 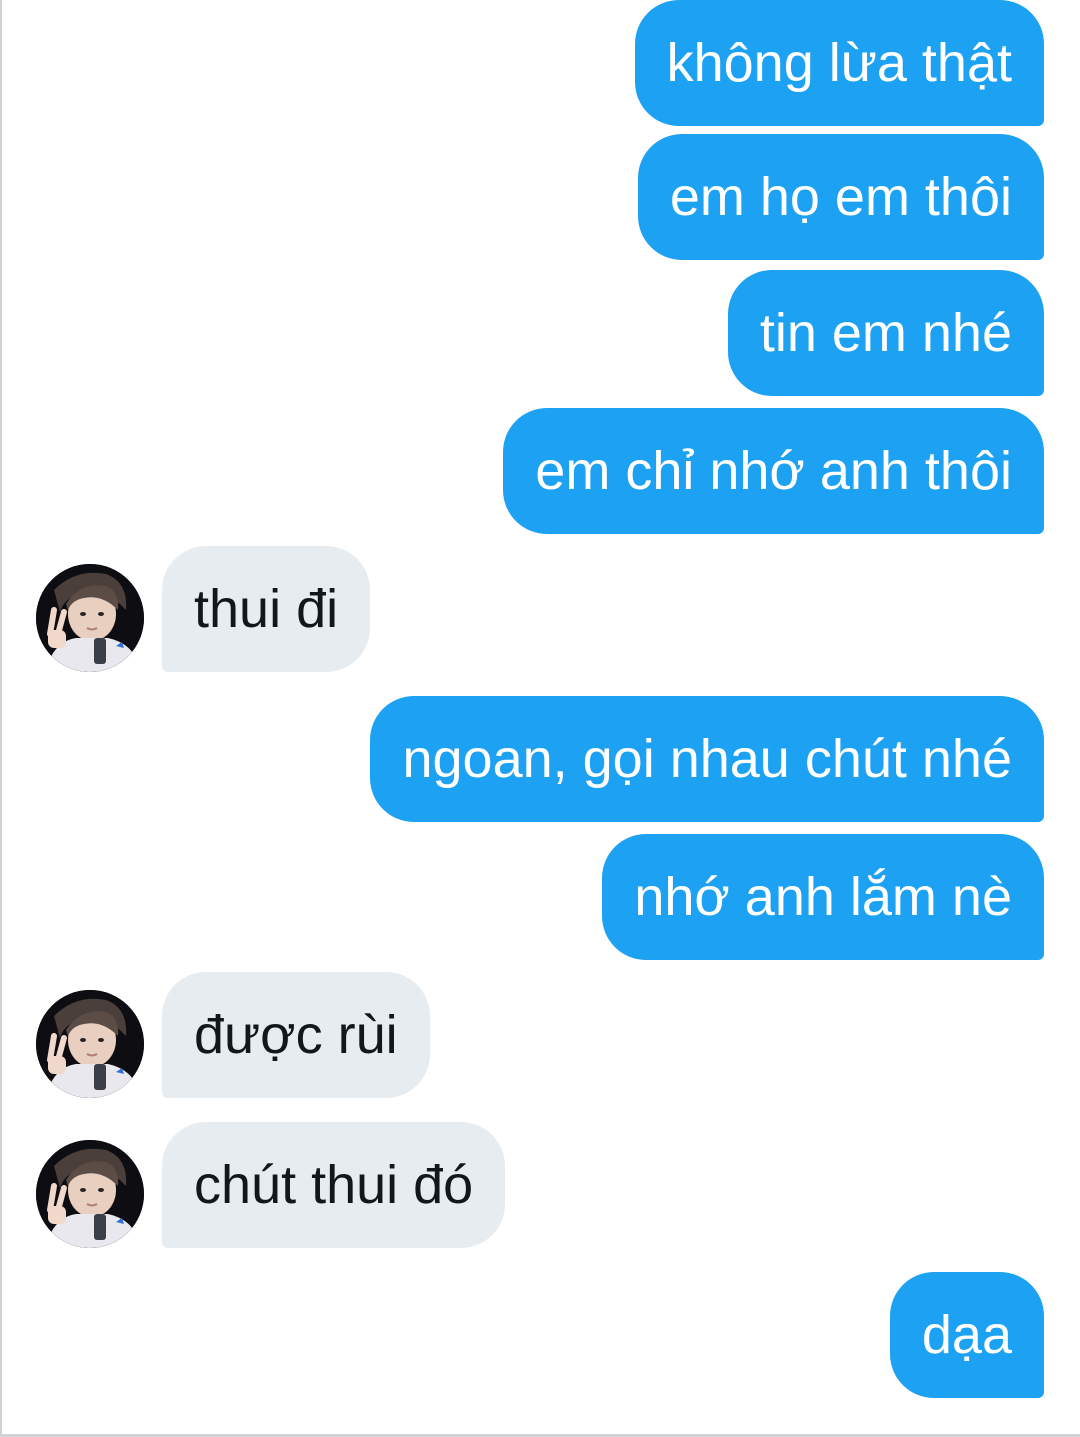 I want to click on sent-message-bubble: ngoan, gọi nhau chút nhé, so click(x=707, y=759).